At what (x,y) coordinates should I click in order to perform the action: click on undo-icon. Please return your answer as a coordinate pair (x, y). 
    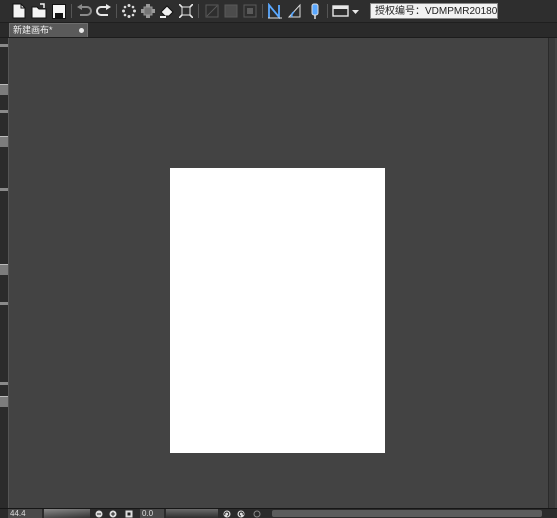
    Looking at the image, I should click on (84, 11).